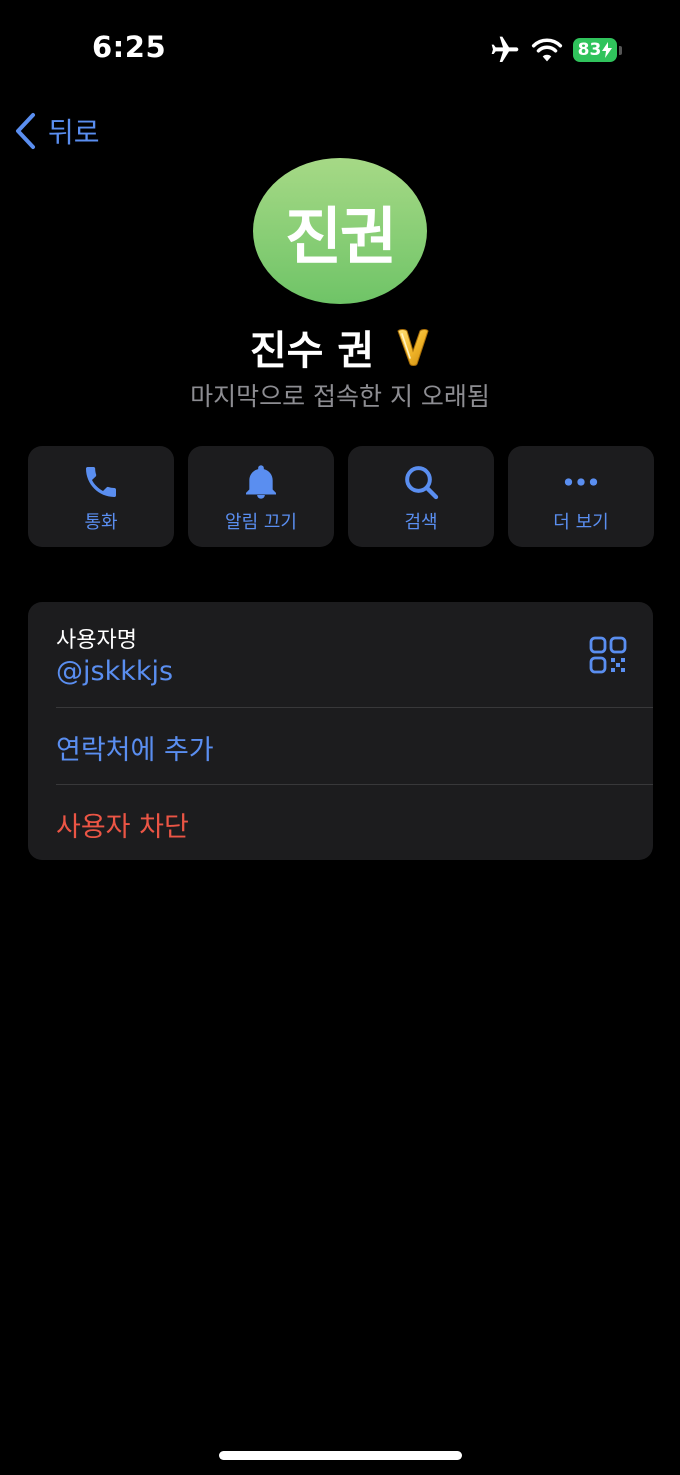  I want to click on search-label: 검색, so click(421, 522).